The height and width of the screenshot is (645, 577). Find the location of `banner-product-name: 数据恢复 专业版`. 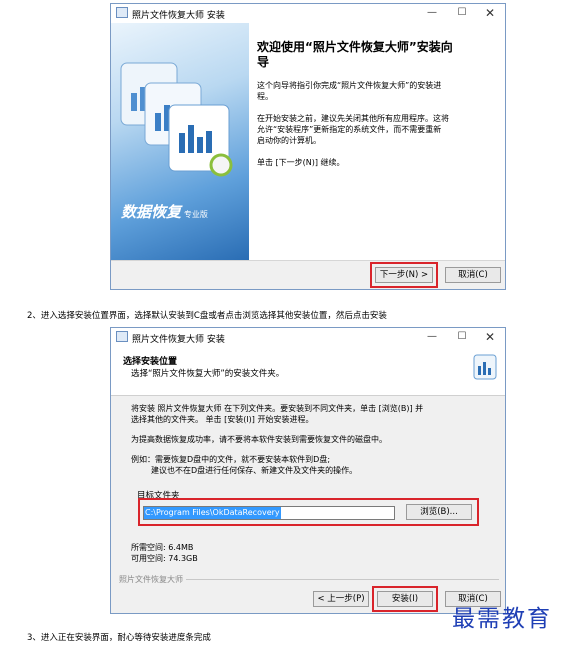

banner-product-name: 数据恢复 专业版 is located at coordinates (164, 212).